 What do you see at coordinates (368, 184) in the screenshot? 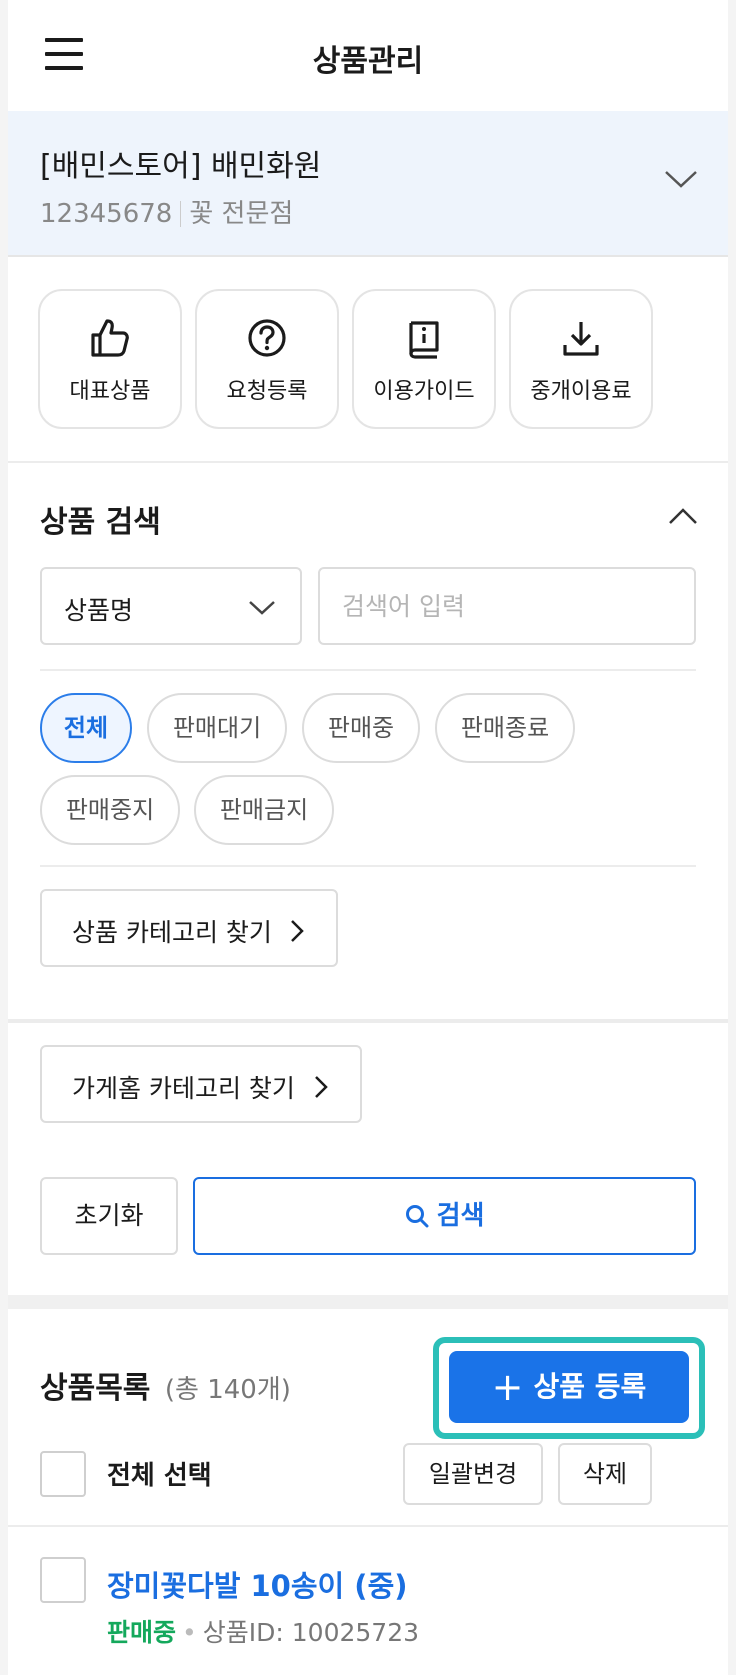
I see `store-selector: [배민스토어] 배민화원 12345678 꽃 전문점` at bounding box center [368, 184].